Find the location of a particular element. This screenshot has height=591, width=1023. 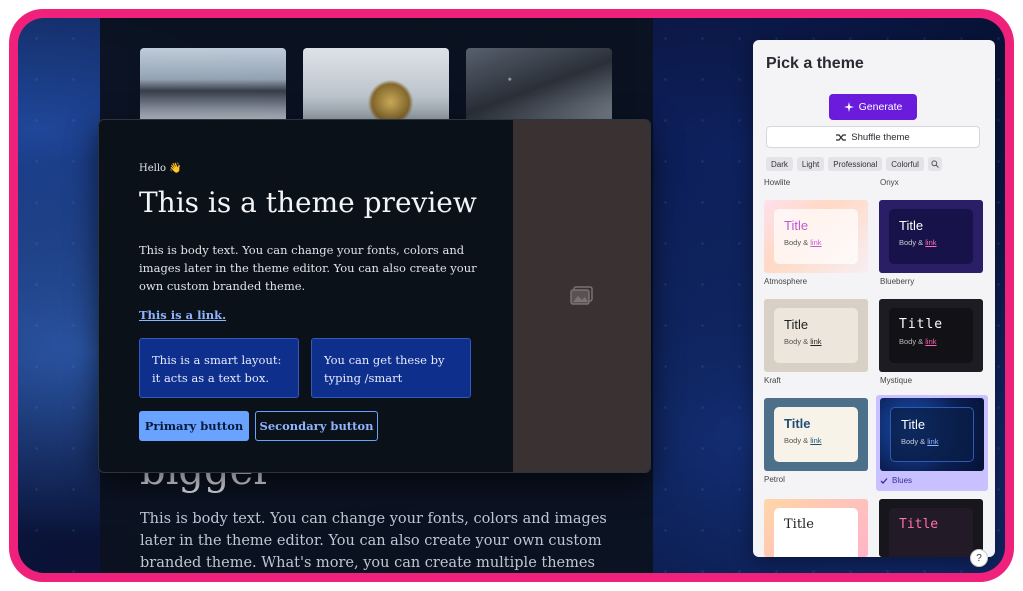

generate-button: Generate is located at coordinates (873, 107).